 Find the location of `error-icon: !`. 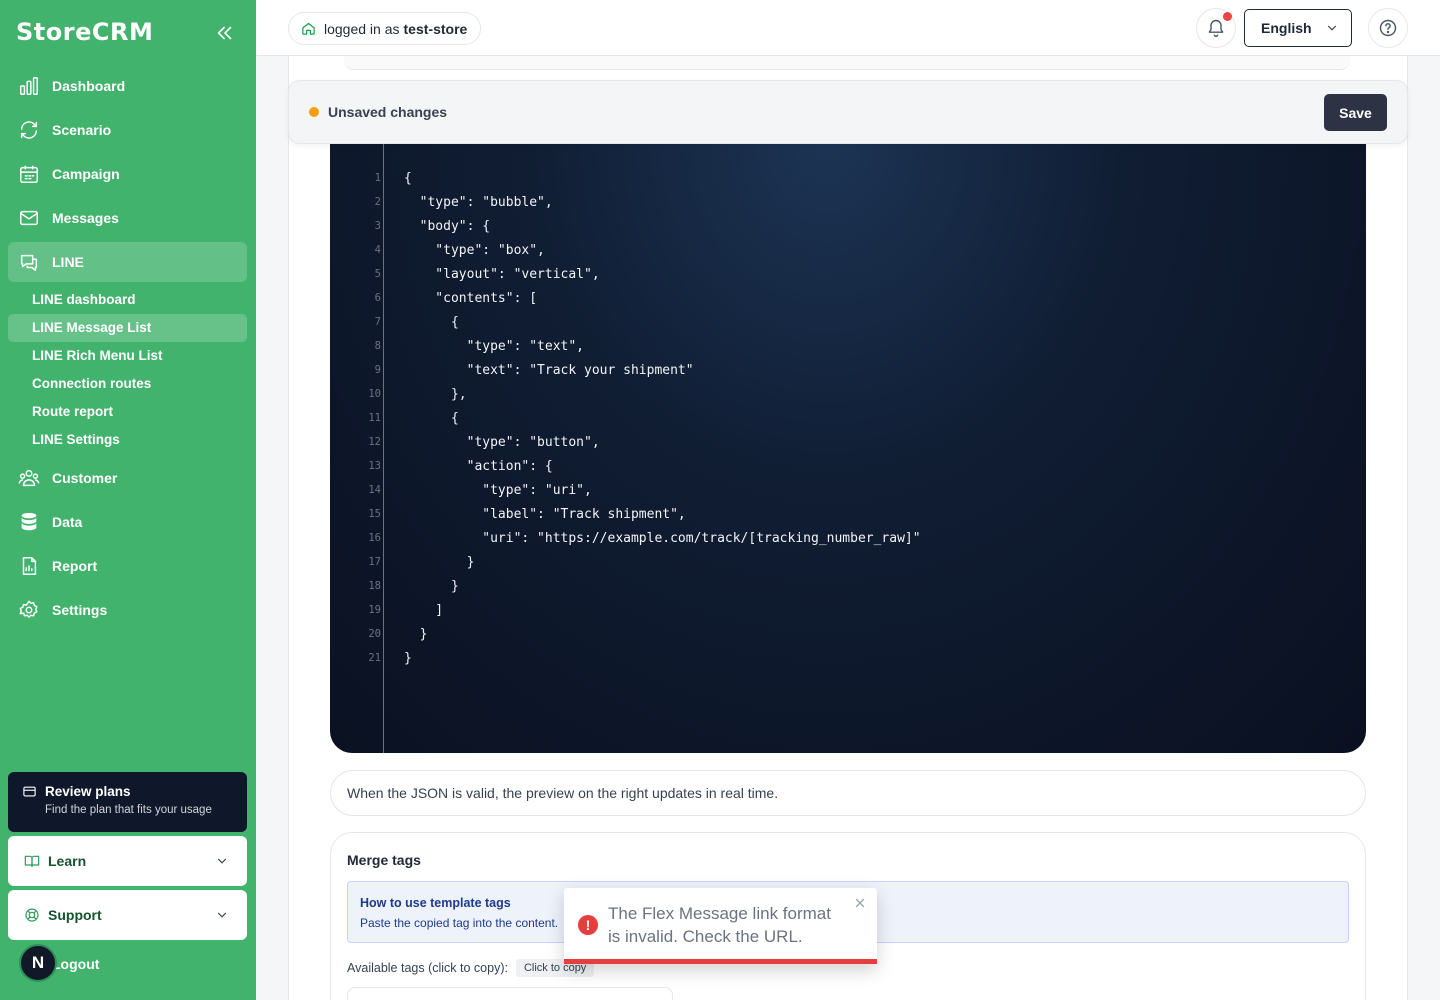

error-icon: ! is located at coordinates (588, 925).